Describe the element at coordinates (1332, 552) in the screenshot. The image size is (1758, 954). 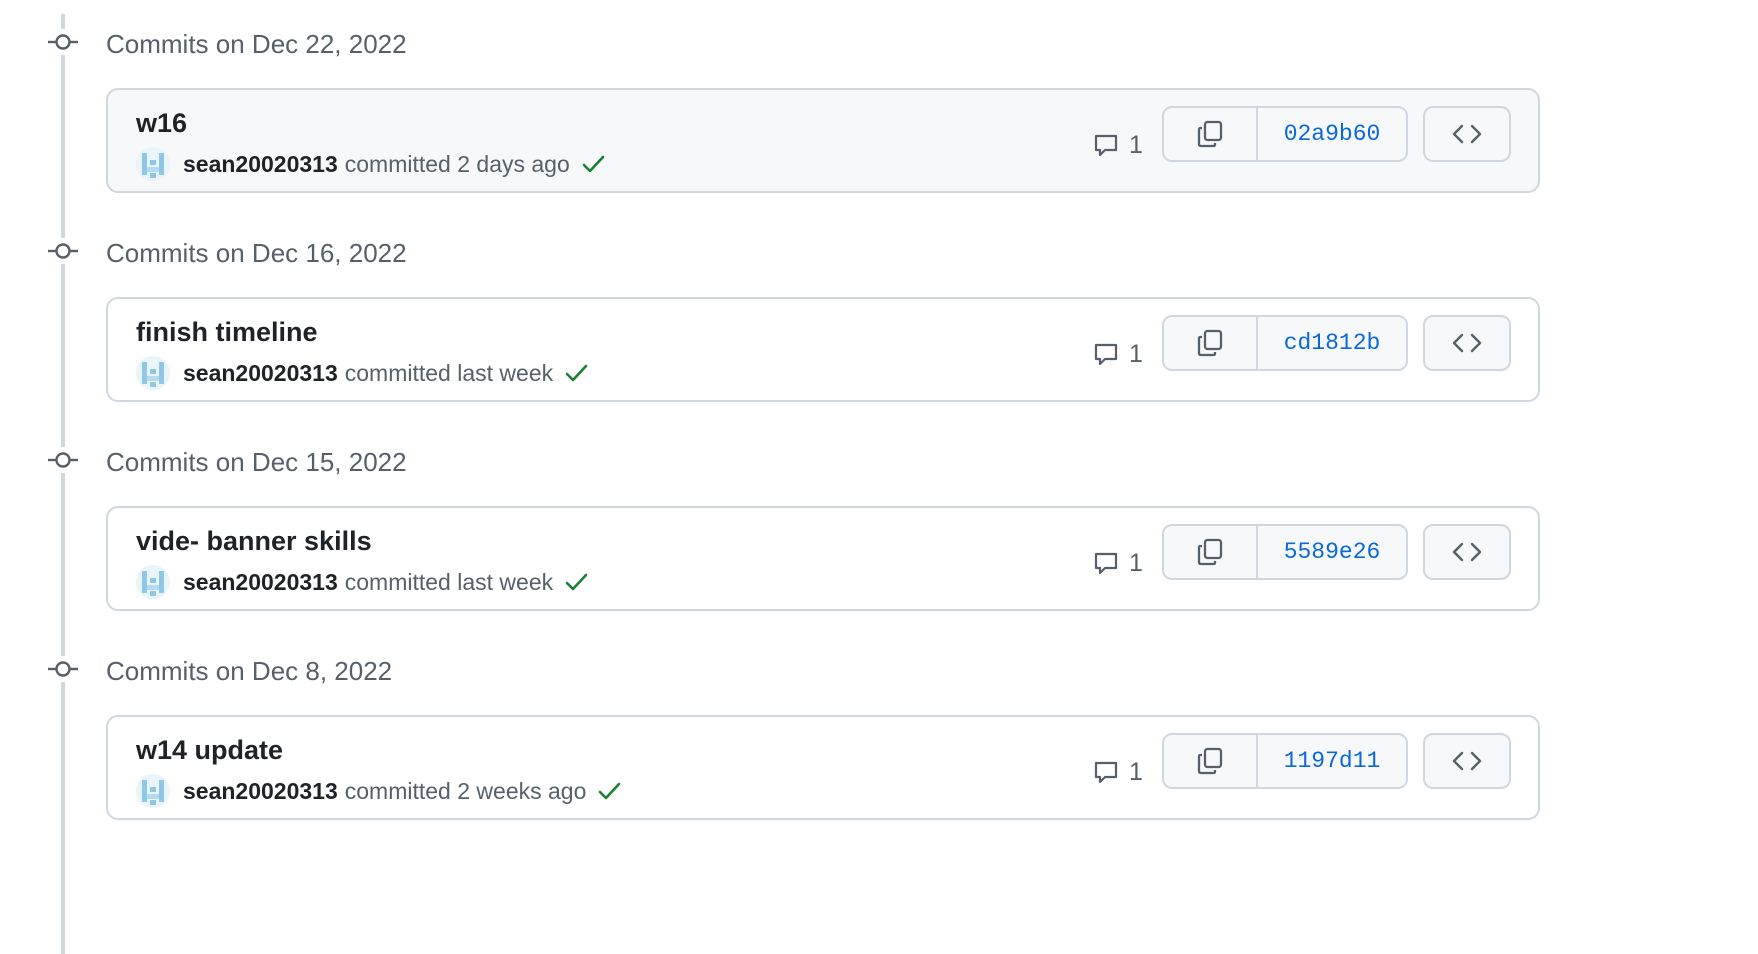
I see `commit-sha-link: 5589e26` at that location.